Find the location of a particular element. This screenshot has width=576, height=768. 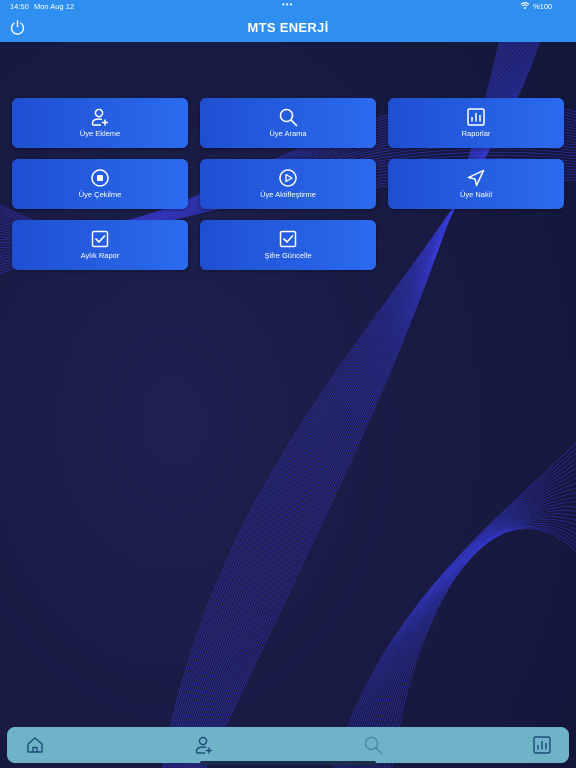

add-member-label: Üye Ekleme is located at coordinates (100, 133).